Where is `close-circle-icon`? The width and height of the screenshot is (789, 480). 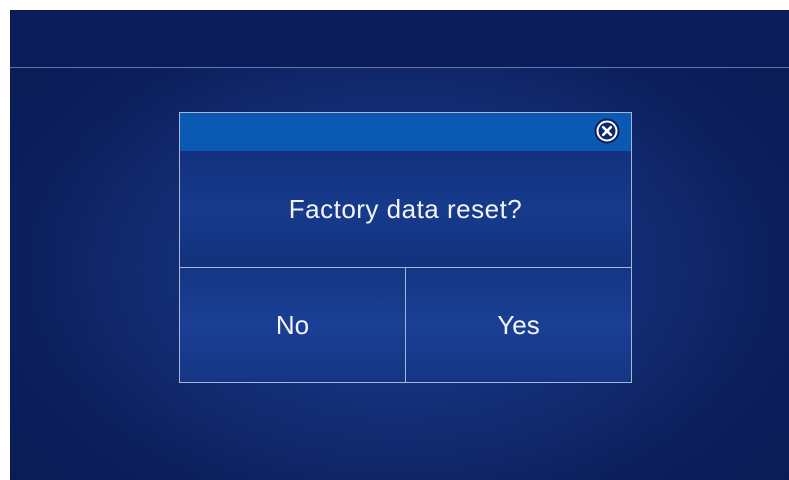
close-circle-icon is located at coordinates (607, 131).